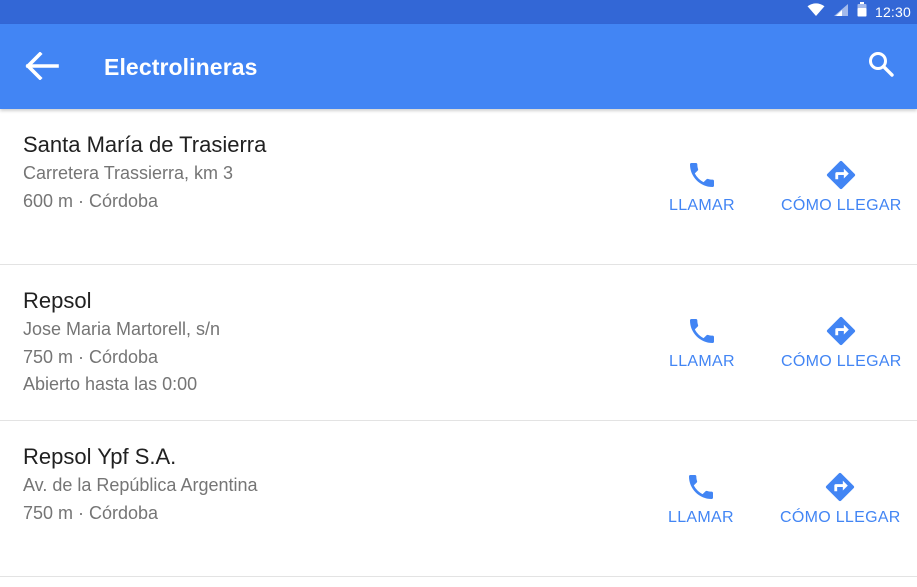 The image size is (917, 587). Describe the element at coordinates (91, 200) in the screenshot. I see `station-distance: 600 m · Córdoba` at that location.